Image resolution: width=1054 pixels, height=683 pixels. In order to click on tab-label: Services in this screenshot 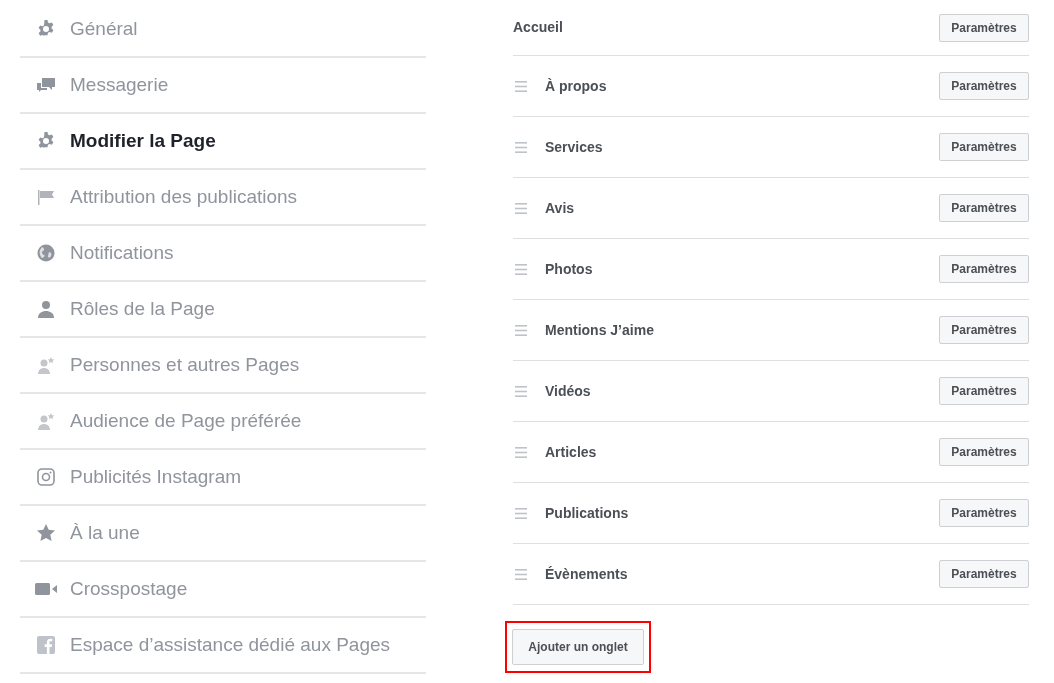, I will do `click(574, 147)`.